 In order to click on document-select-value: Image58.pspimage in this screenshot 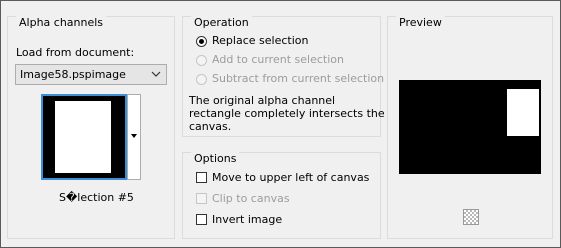, I will do `click(73, 74)`.